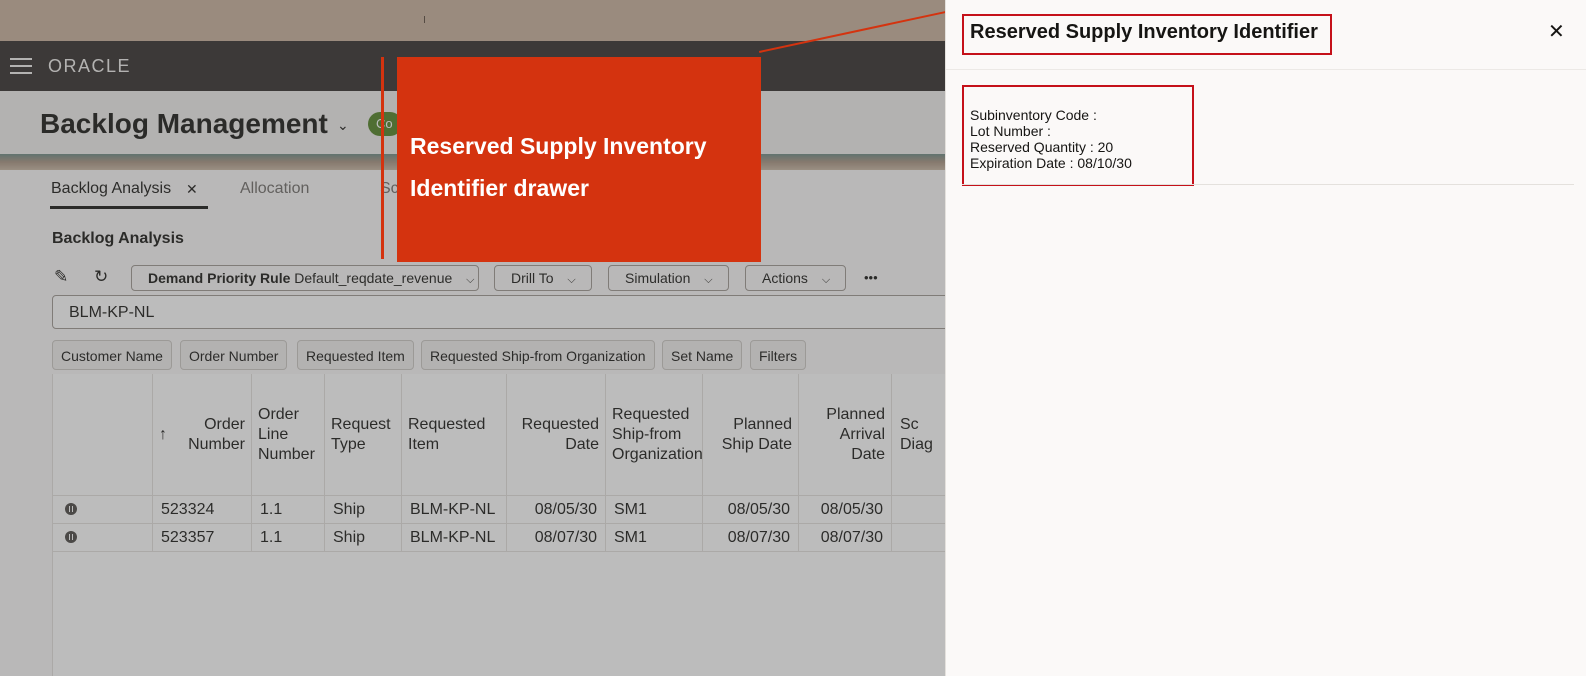 Image resolution: width=1586 pixels, height=676 pixels. What do you see at coordinates (1010, 131) in the screenshot?
I see `lot-number: Lot Number :` at bounding box center [1010, 131].